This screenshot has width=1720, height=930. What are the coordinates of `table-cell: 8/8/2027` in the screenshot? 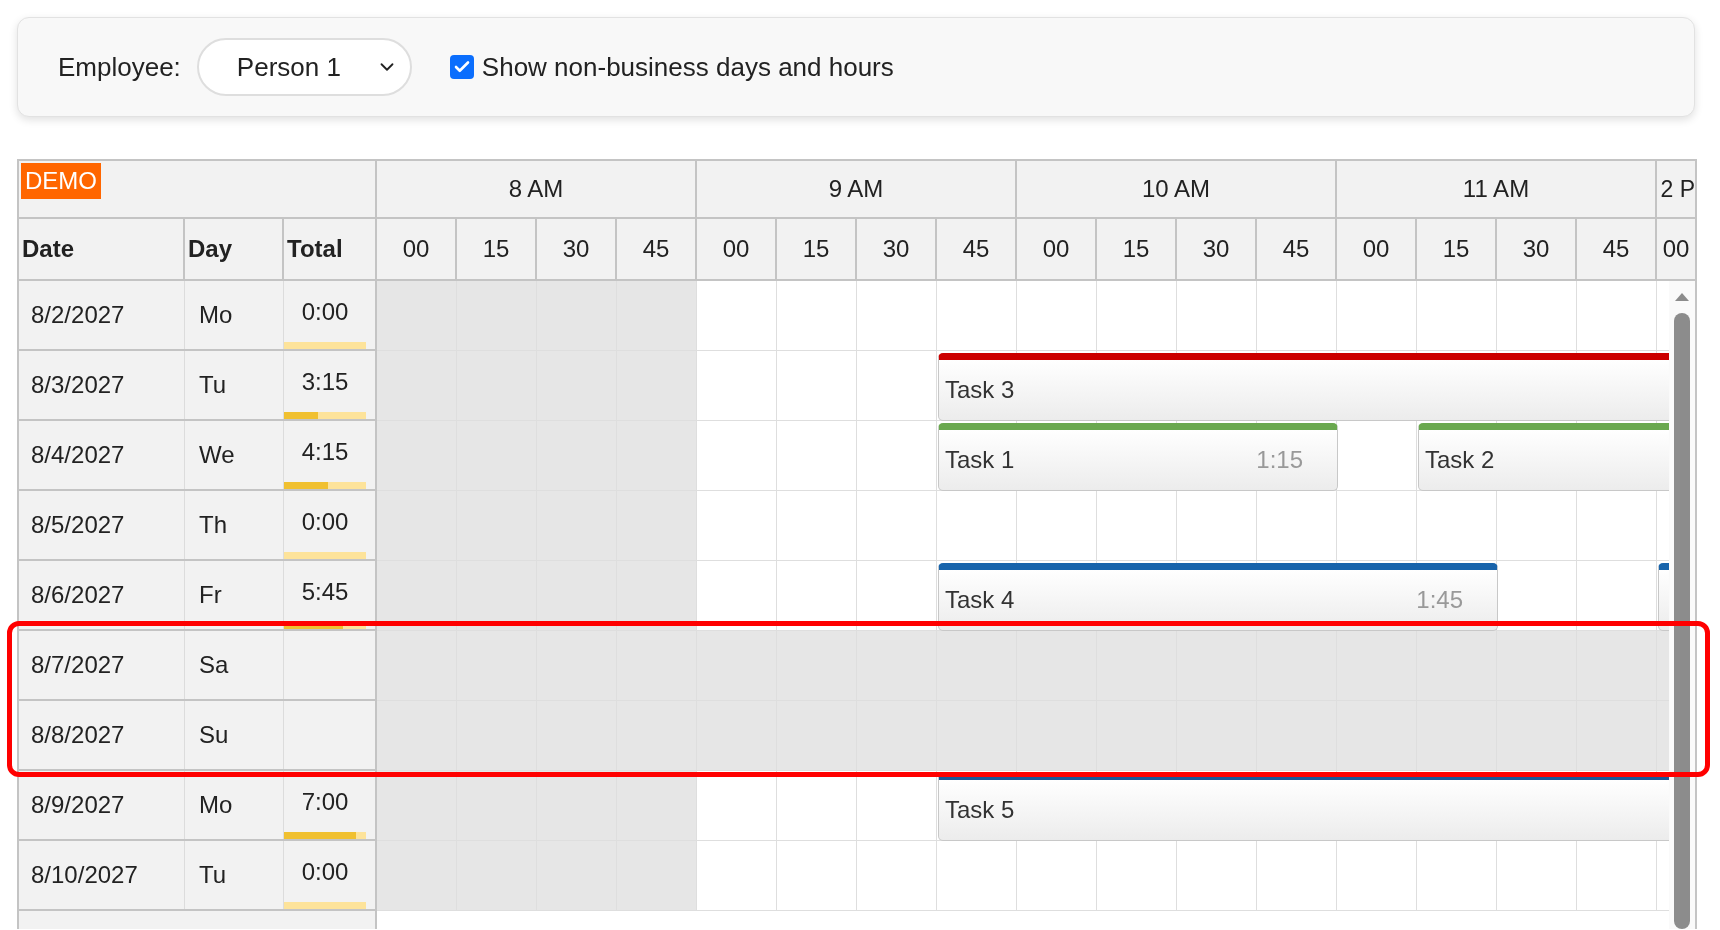 It's located at (102, 735).